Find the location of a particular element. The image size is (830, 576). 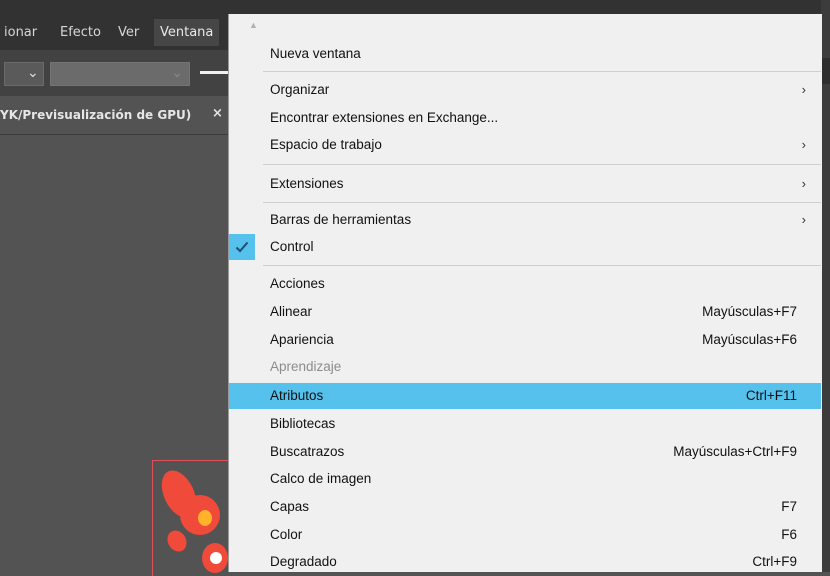

menu-item-espacio-de-trabajo: Espacio de trabajo › is located at coordinates (525, 145).